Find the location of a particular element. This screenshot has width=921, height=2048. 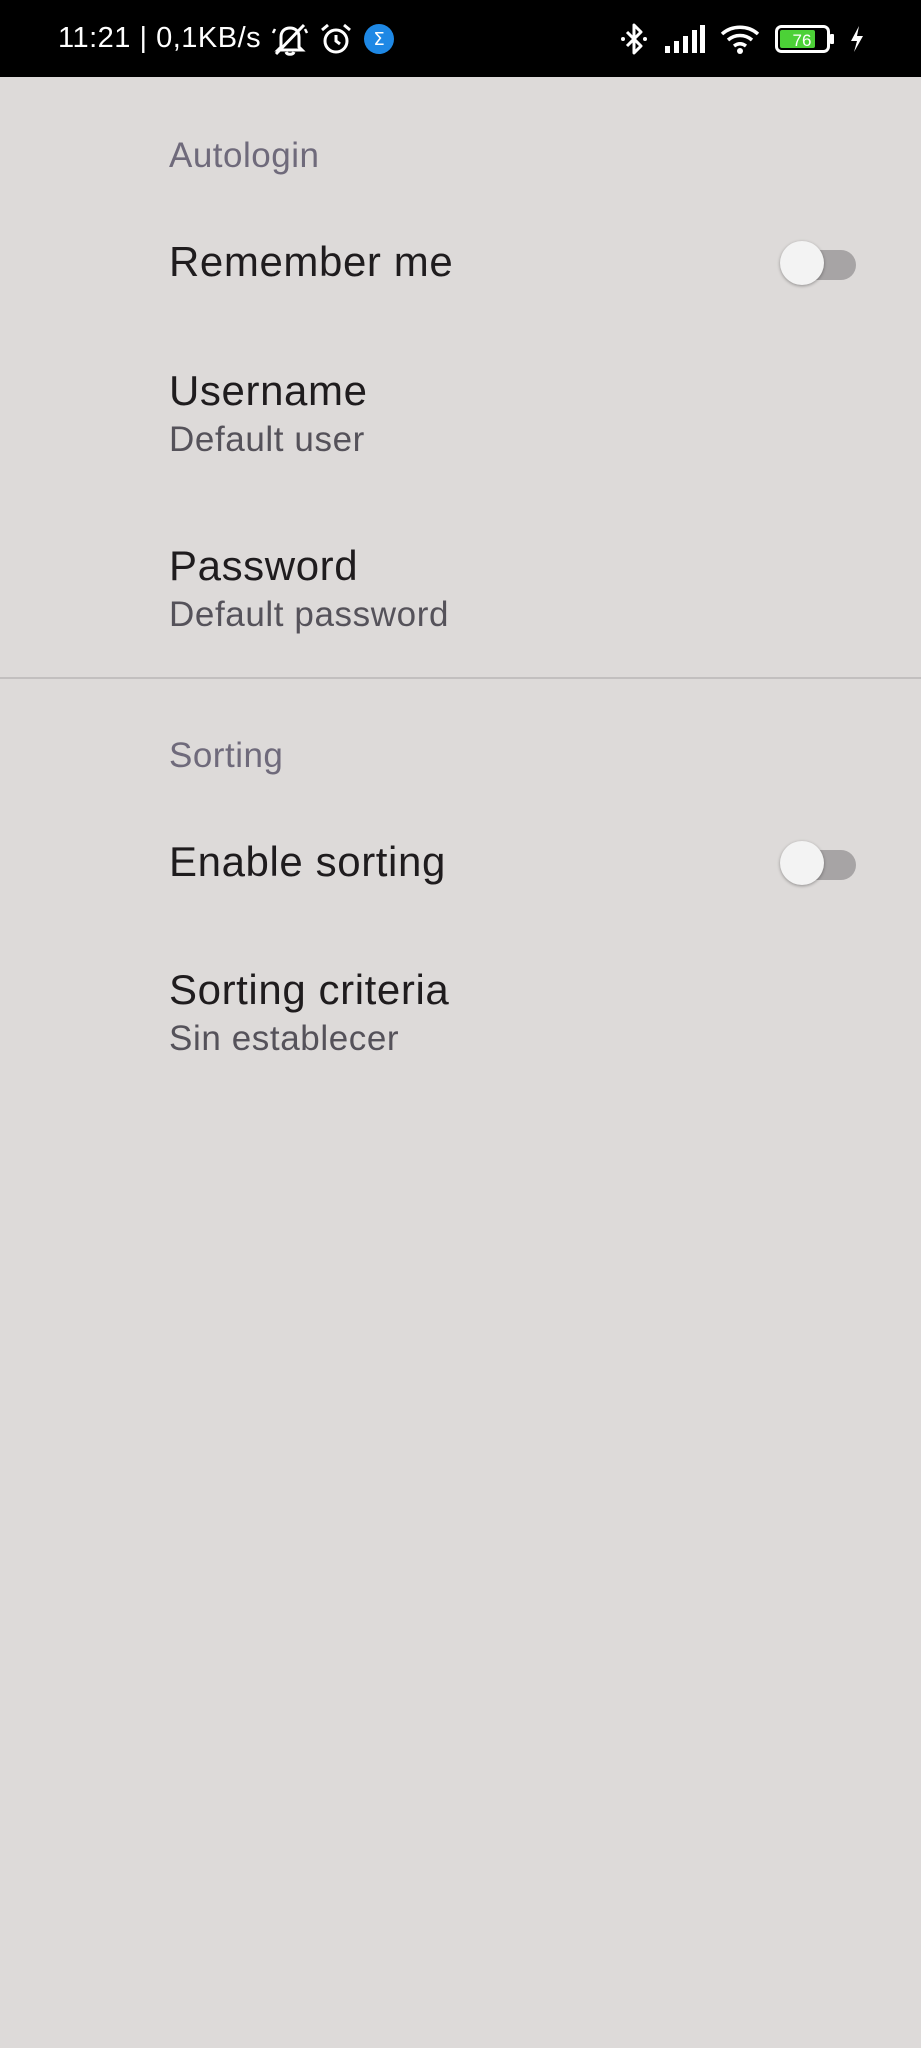

section-header-sorting: Sorting is located at coordinates (226, 755).